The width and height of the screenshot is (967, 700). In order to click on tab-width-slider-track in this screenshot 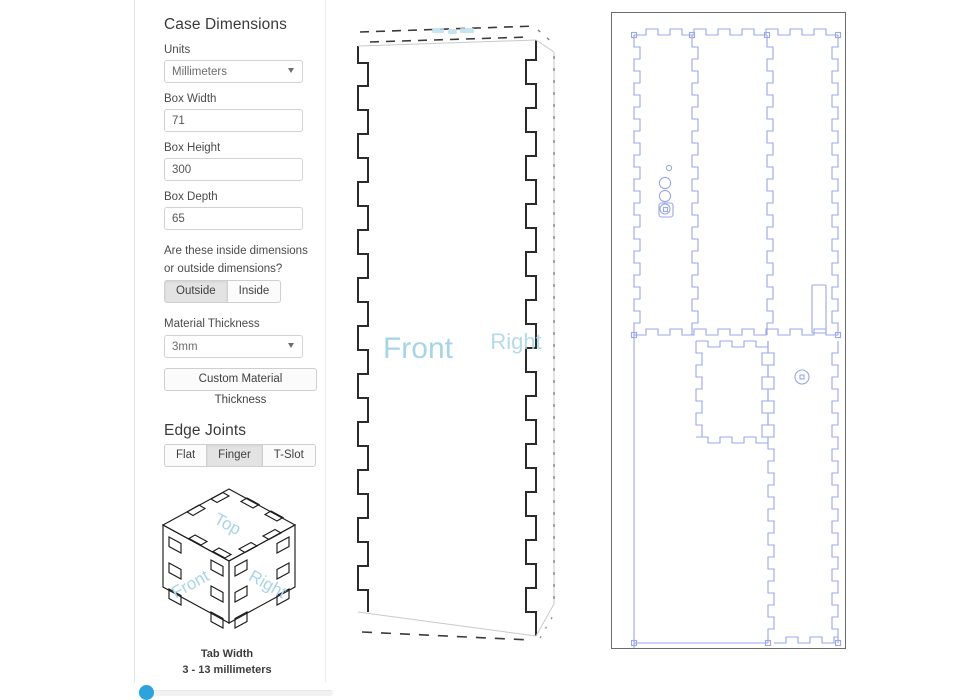, I will do `click(235, 693)`.